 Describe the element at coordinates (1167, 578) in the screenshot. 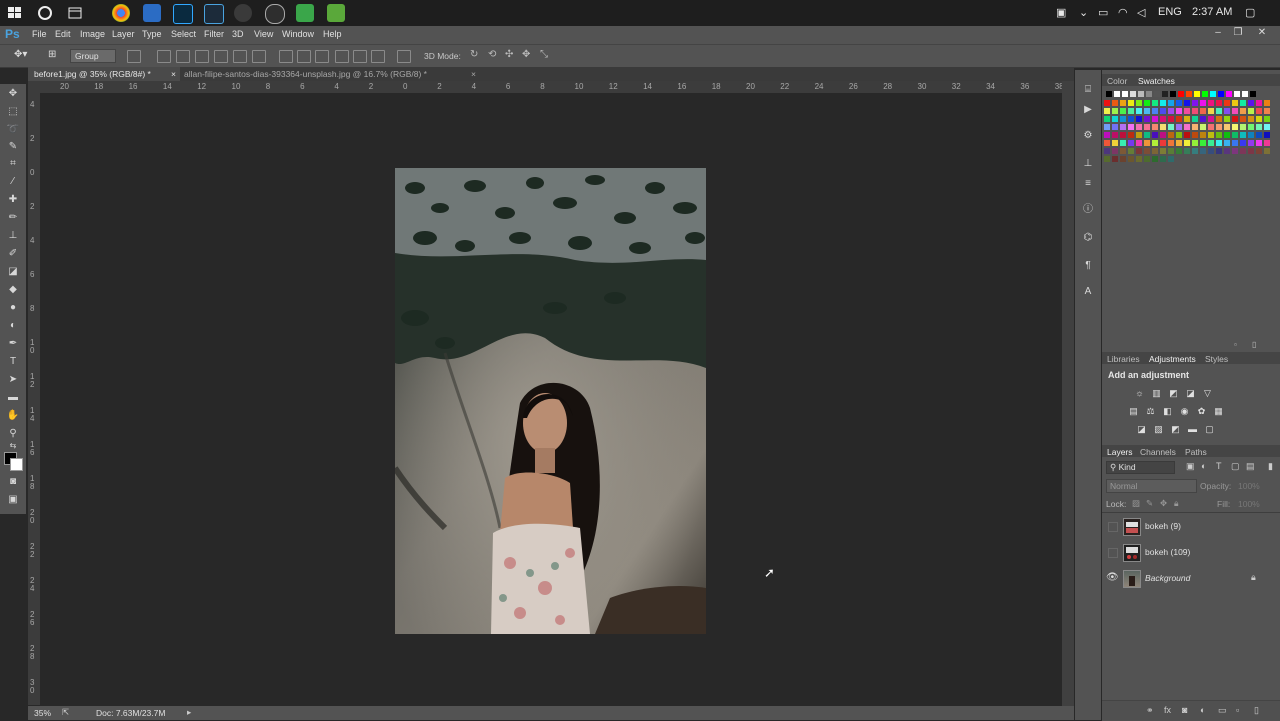

I see `layer-name: Background` at that location.